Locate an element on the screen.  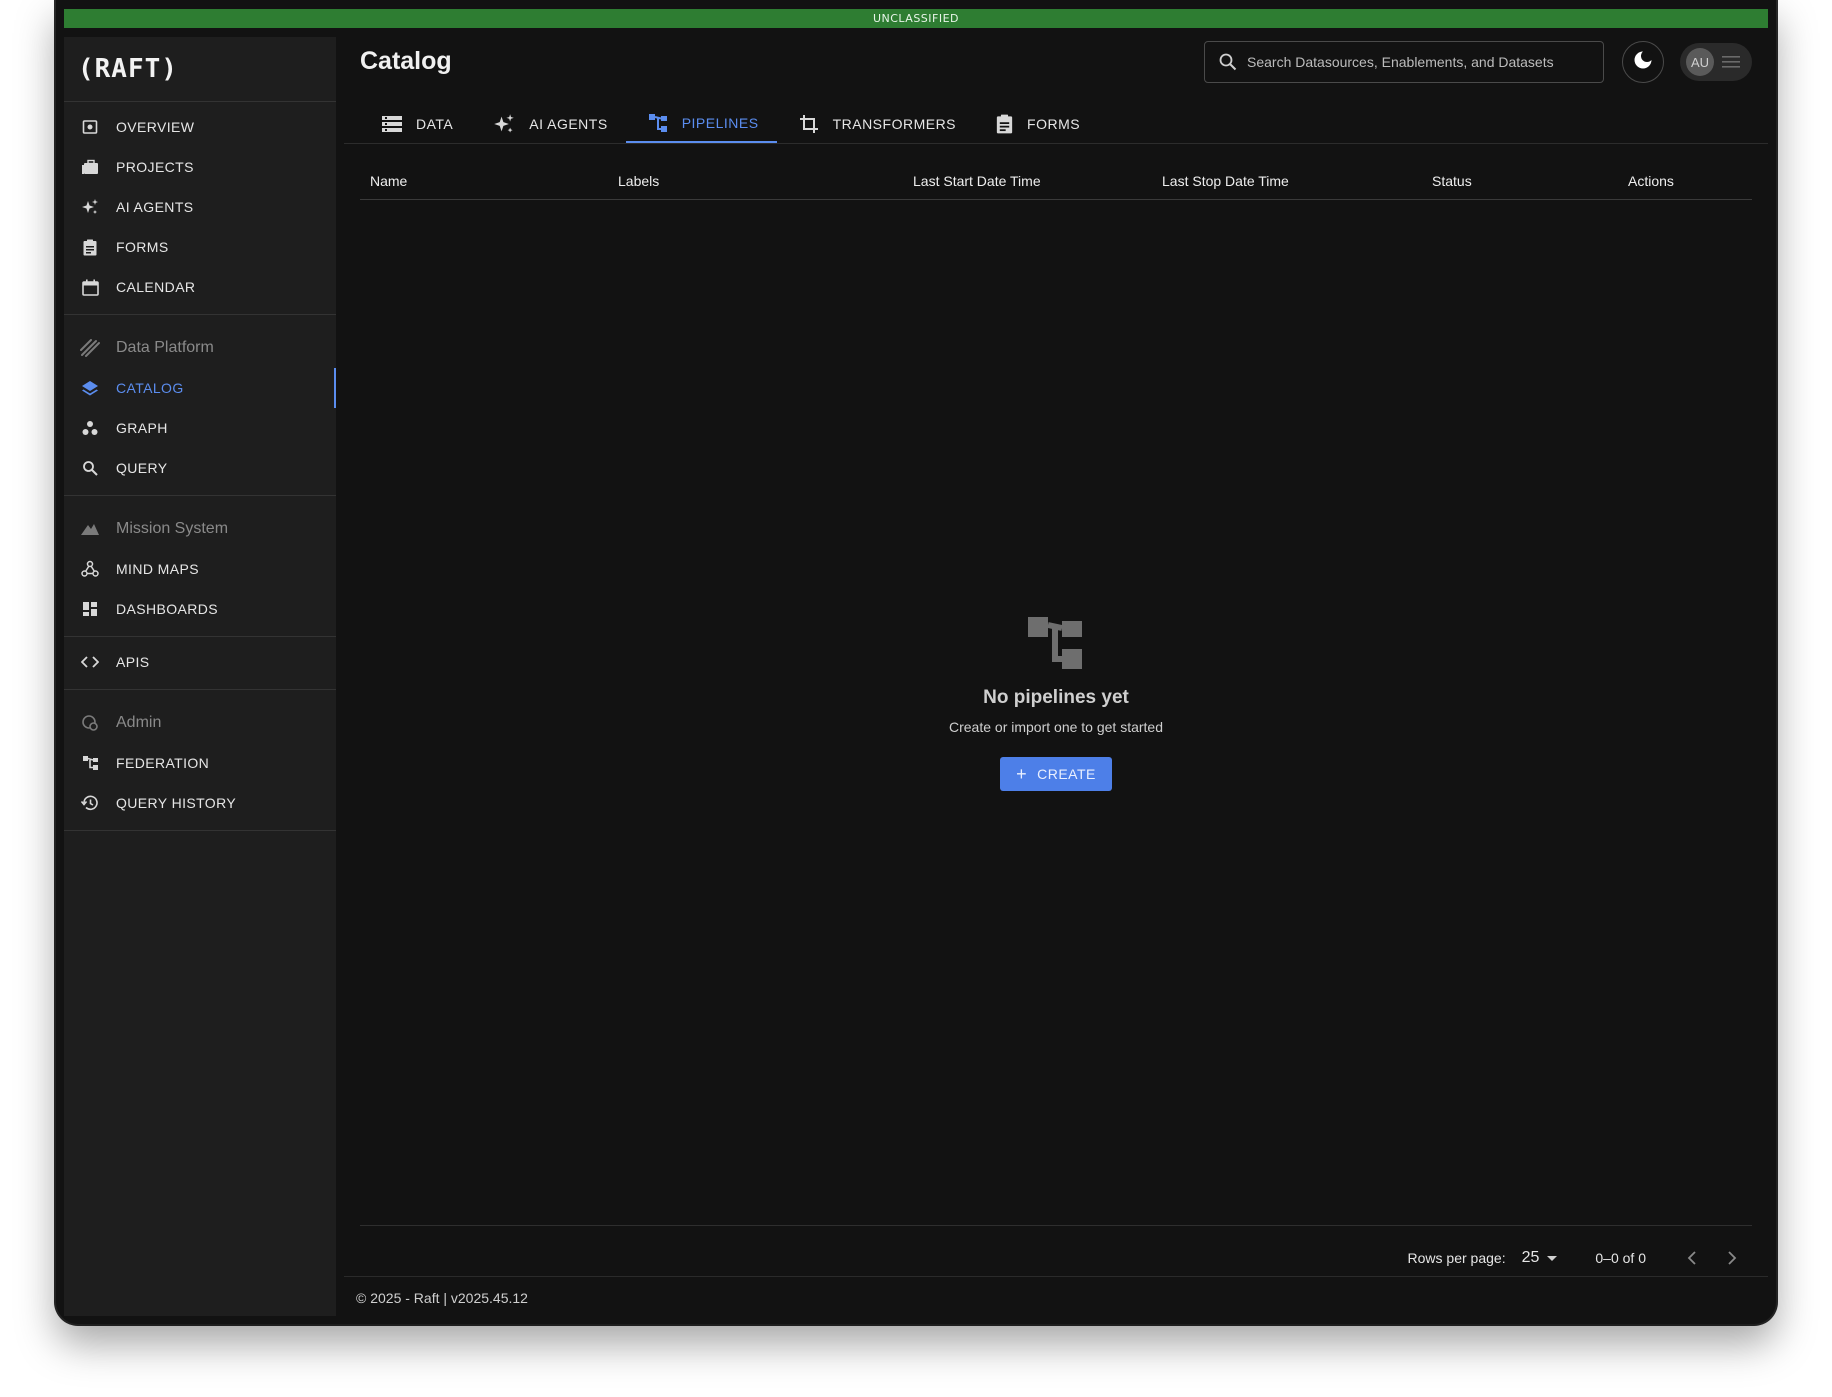
sidebar-item-query-history: QUERY HISTORY is located at coordinates (200, 803).